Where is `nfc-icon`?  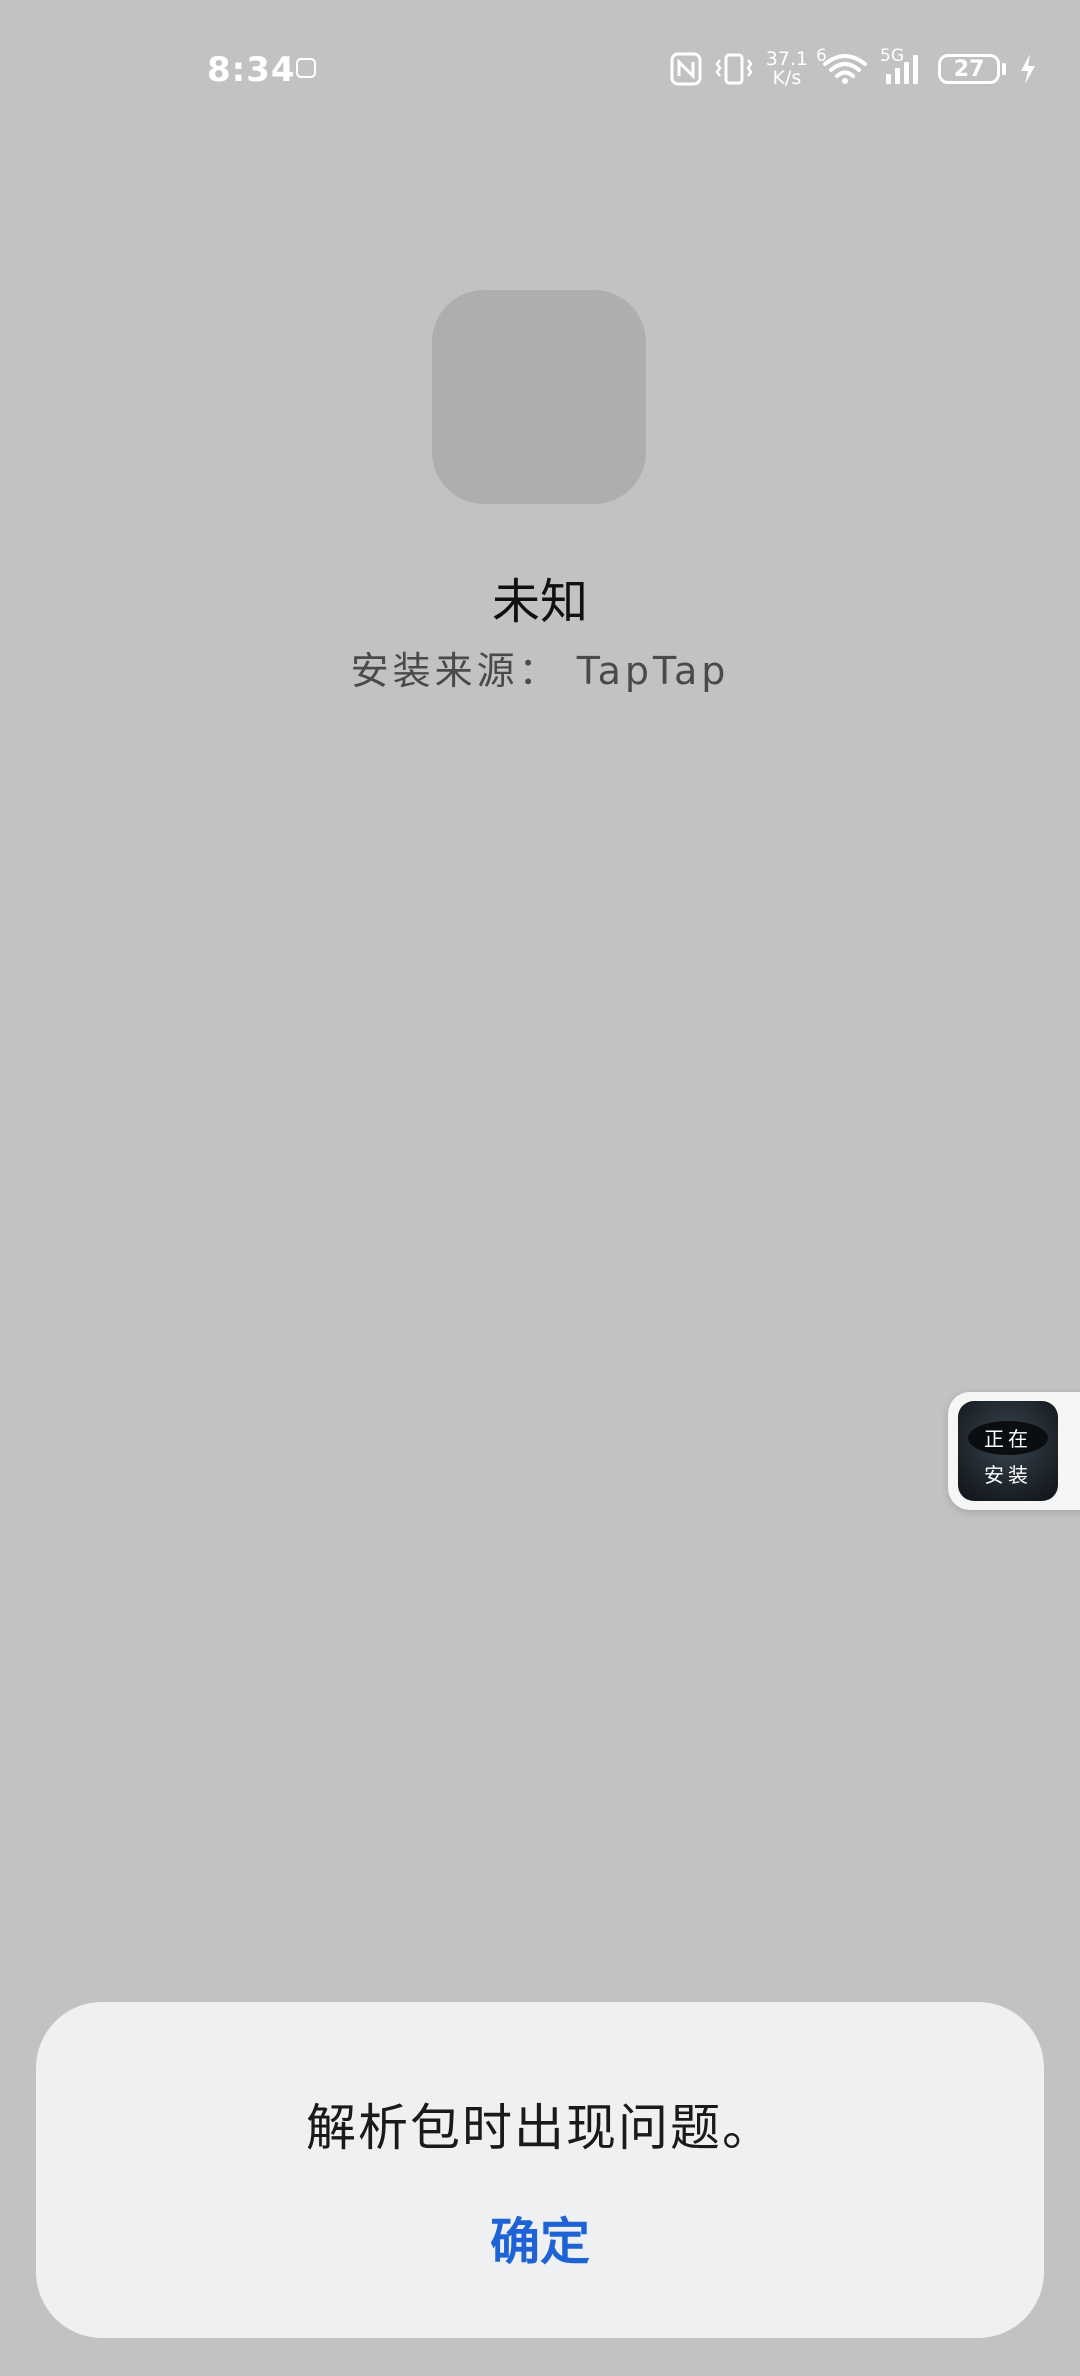
nfc-icon is located at coordinates (686, 69).